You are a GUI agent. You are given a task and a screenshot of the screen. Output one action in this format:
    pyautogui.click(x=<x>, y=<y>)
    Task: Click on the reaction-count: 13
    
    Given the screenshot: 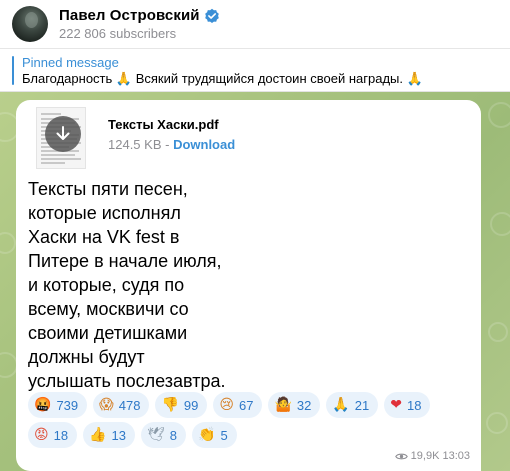 What is the action you would take?
    pyautogui.click(x=118, y=435)
    